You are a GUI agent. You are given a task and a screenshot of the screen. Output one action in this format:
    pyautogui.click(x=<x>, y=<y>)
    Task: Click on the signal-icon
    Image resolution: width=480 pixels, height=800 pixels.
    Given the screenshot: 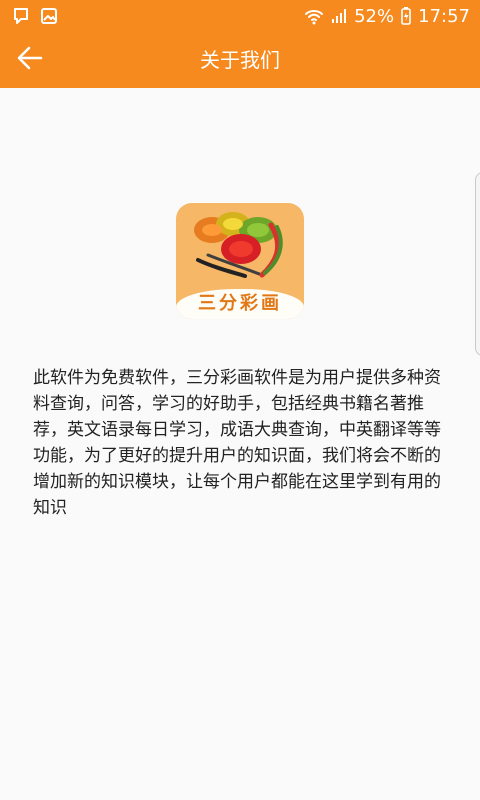 What is the action you would take?
    pyautogui.click(x=339, y=16)
    